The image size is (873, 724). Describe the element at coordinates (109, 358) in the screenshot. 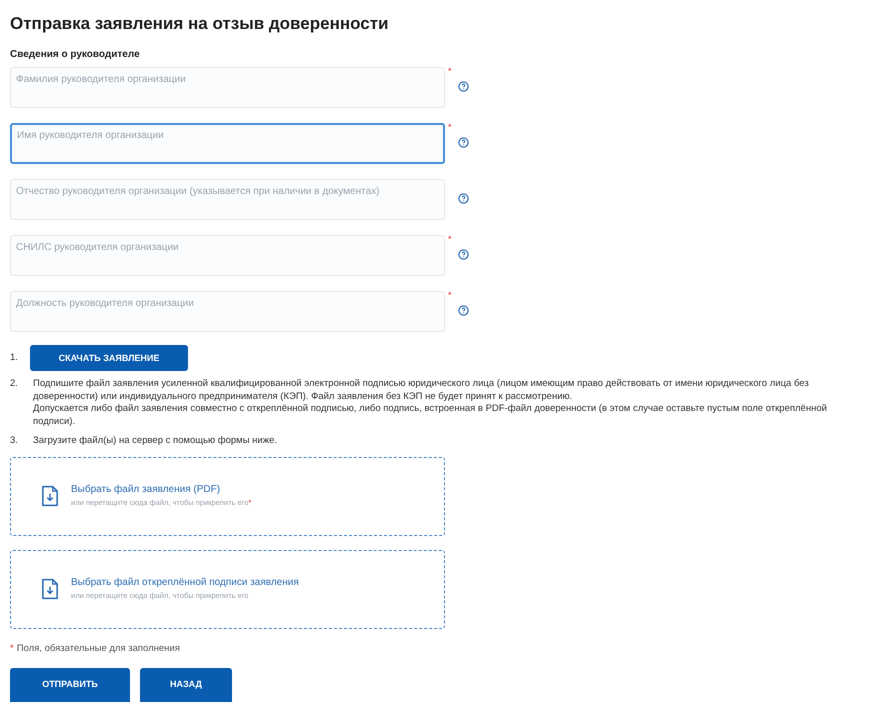

I see `download-button: СКАЧАТЬ ЗАЯВЛЕНИЕ` at that location.